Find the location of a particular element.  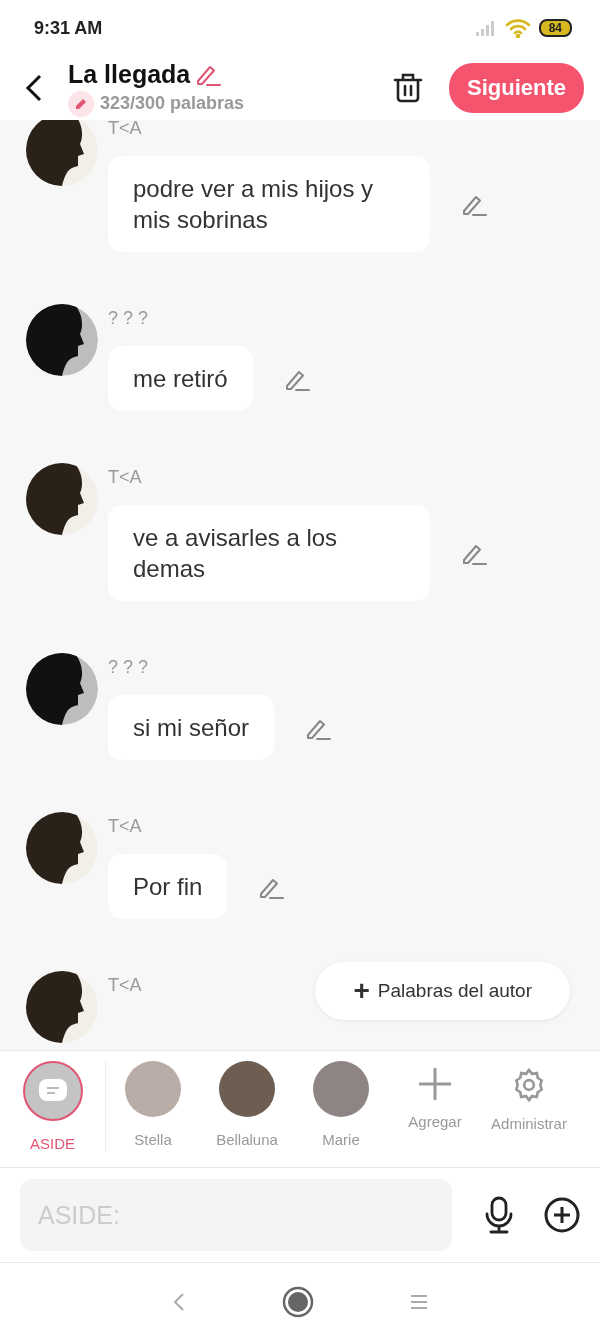

add-circle-icon is located at coordinates (562, 1215).